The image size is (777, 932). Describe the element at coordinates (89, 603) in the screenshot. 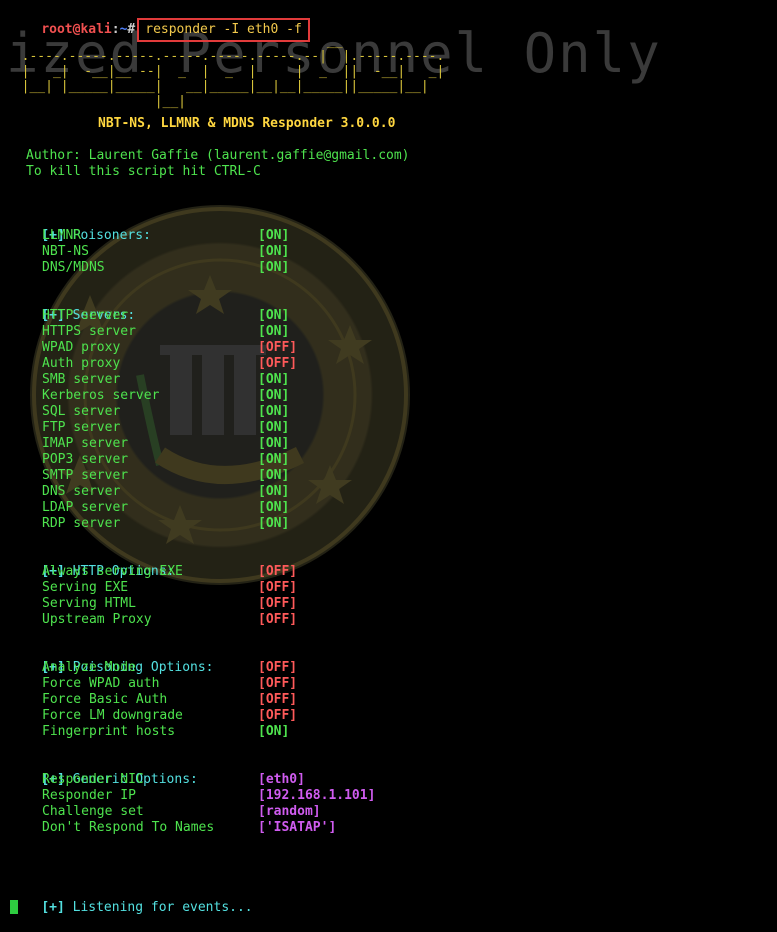

I see `option-name: Serving HTML` at that location.